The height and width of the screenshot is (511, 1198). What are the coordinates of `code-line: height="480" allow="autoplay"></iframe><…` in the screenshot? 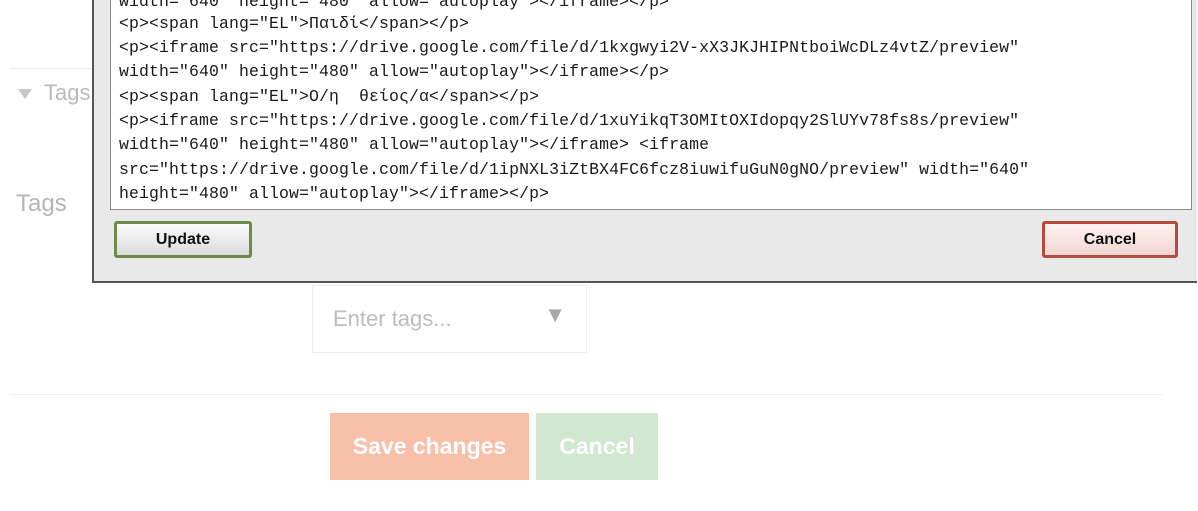 It's located at (334, 193).